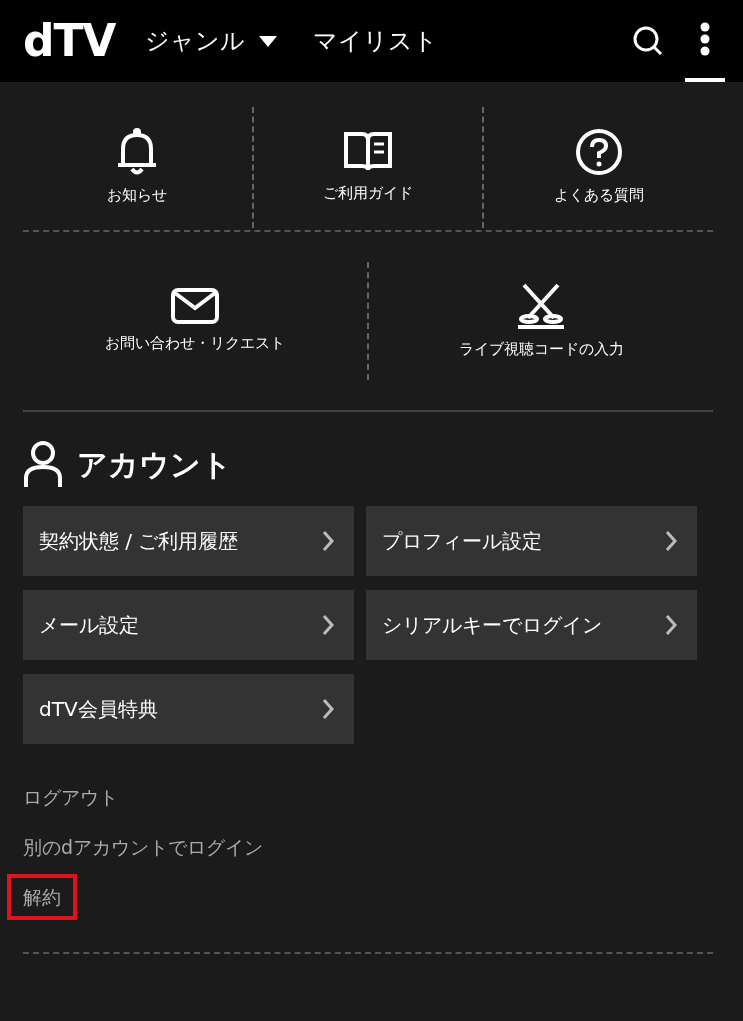 This screenshot has width=743, height=1021. Describe the element at coordinates (598, 195) in the screenshot. I see `shortcut-label: よくある質問` at that location.